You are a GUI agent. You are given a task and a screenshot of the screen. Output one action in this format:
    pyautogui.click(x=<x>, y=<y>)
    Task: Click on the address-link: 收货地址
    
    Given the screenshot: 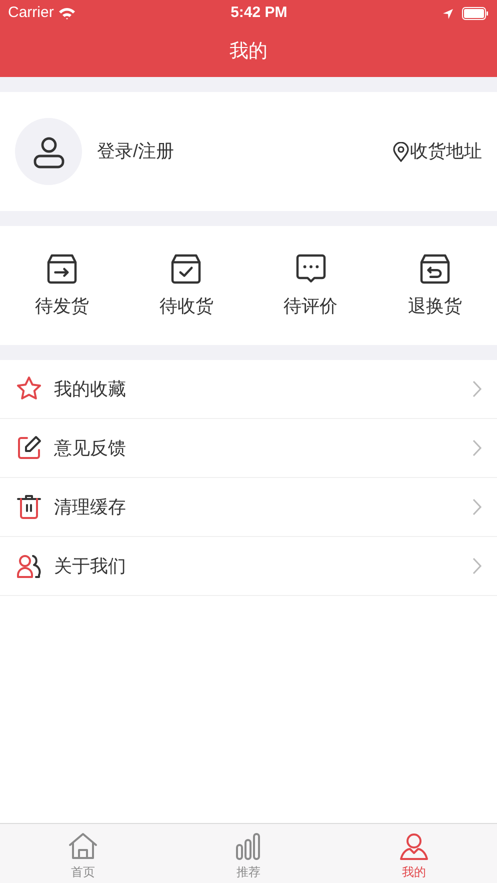 What is the action you would take?
    pyautogui.click(x=446, y=151)
    